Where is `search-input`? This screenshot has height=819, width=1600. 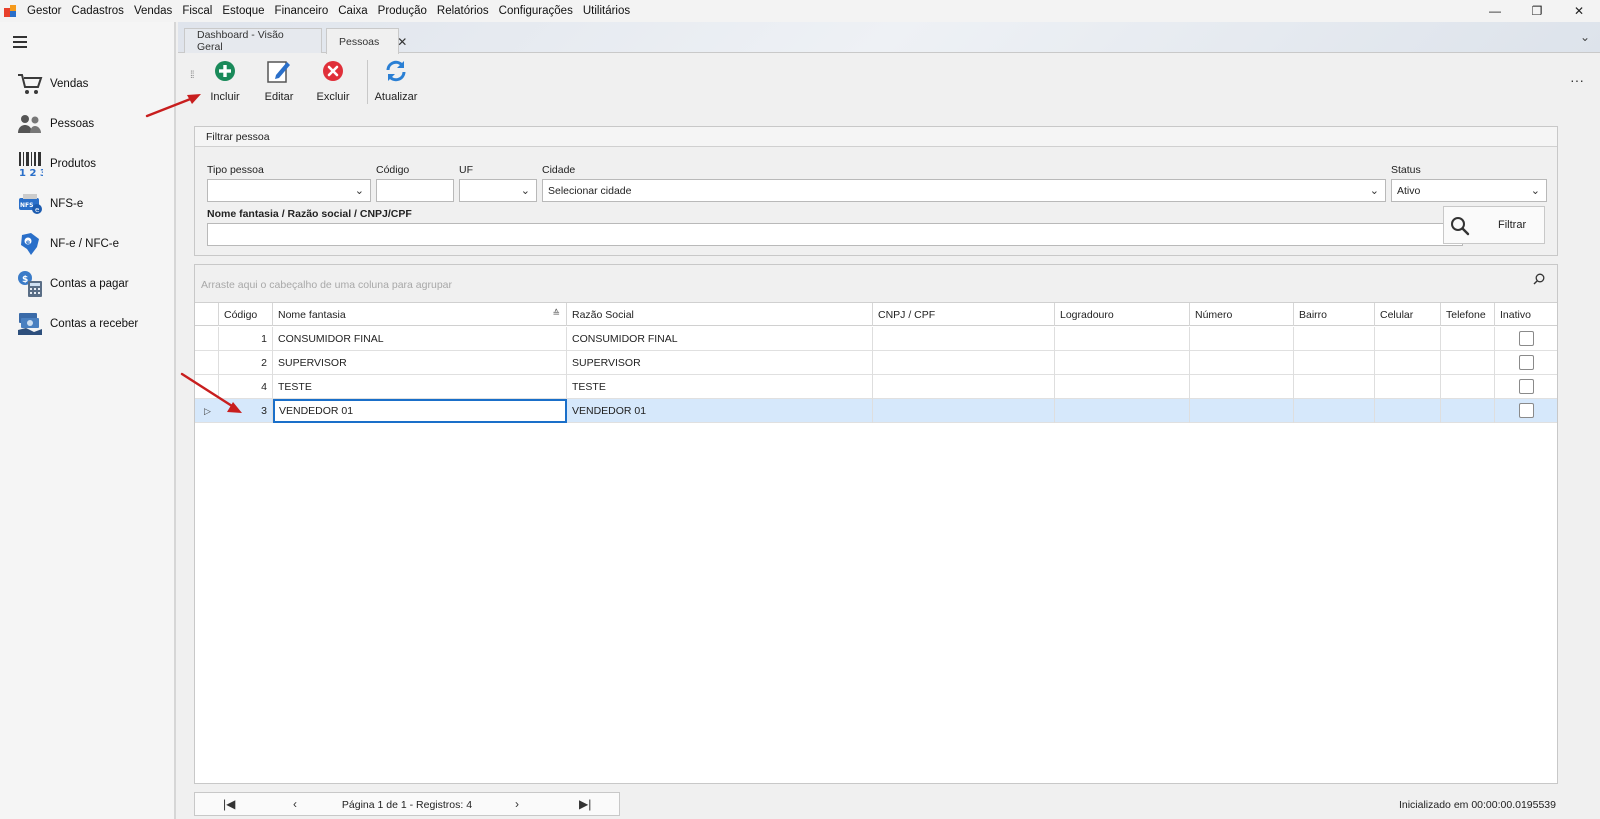
search-input is located at coordinates (835, 234).